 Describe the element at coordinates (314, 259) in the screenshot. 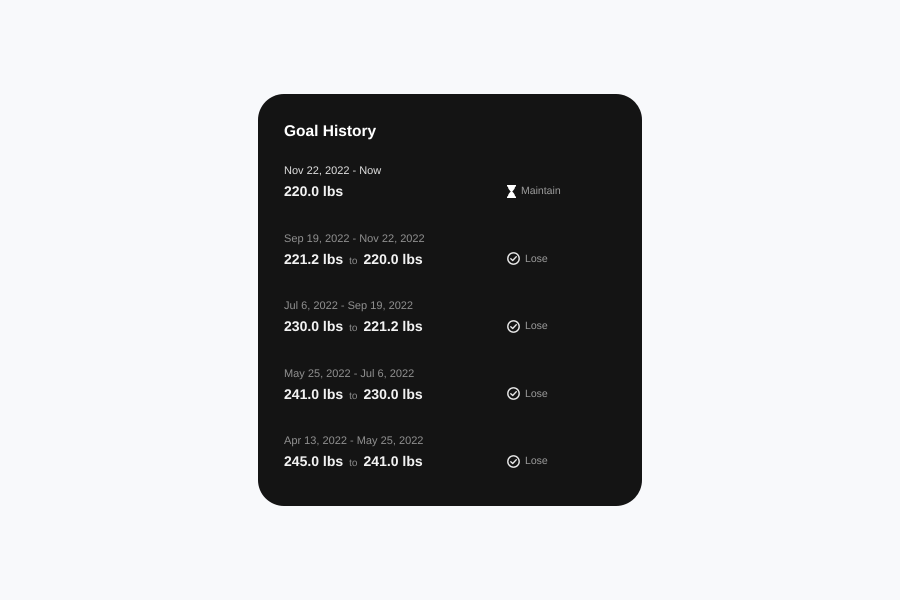

I see `start-weight: 221.2 lbs` at that location.